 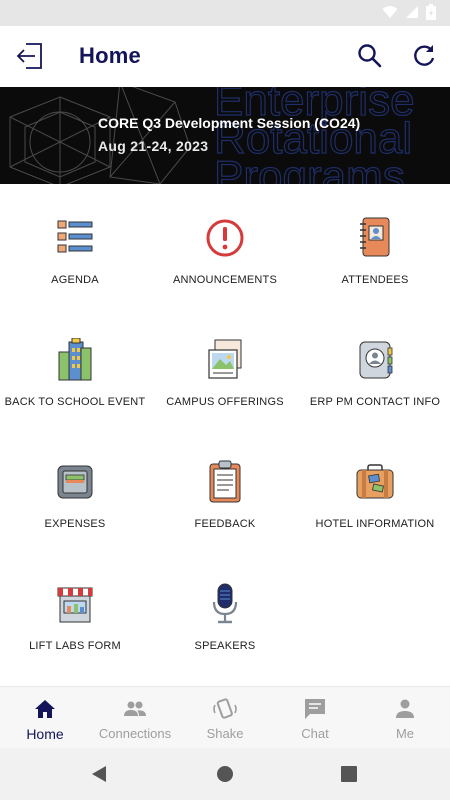 I want to click on tile-label: LIFT LABS FORM, so click(x=75, y=646).